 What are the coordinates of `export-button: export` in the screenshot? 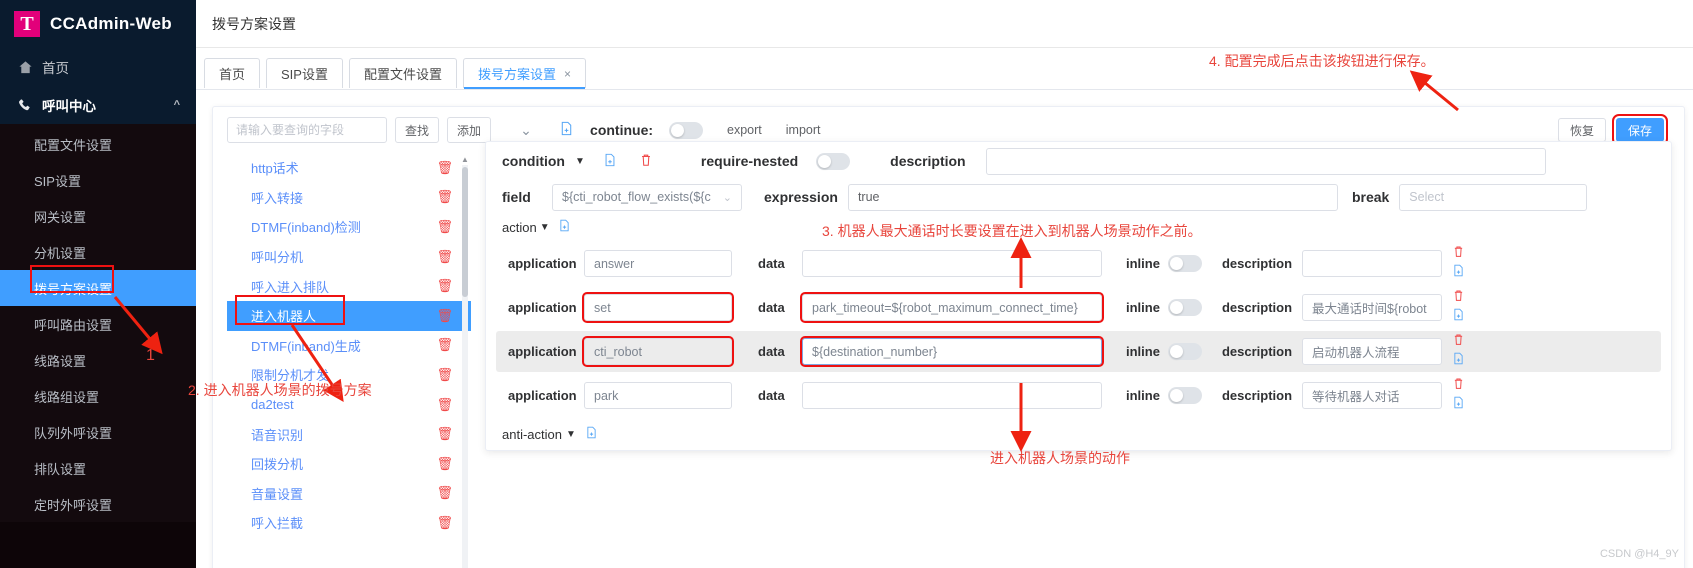 It's located at (744, 130).